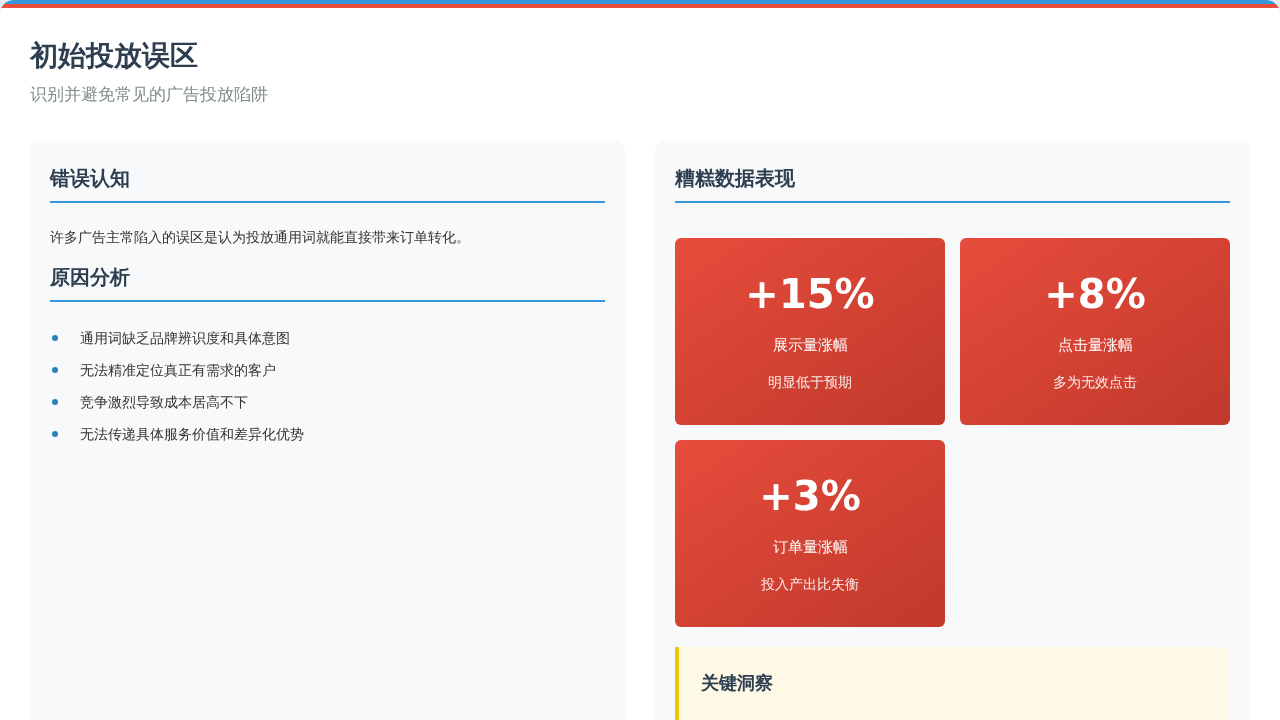  Describe the element at coordinates (185, 338) in the screenshot. I see `list-item: 通用词缺乏品牌辨识度和具体意图` at that location.